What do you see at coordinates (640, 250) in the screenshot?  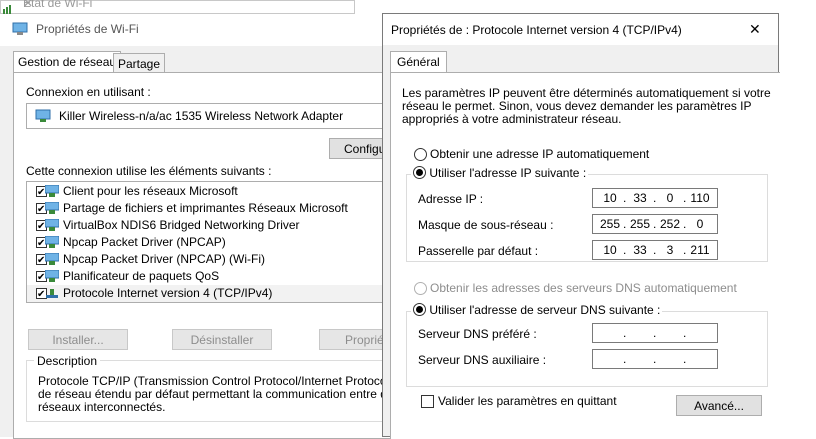 I see `gateway-octet: 33` at bounding box center [640, 250].